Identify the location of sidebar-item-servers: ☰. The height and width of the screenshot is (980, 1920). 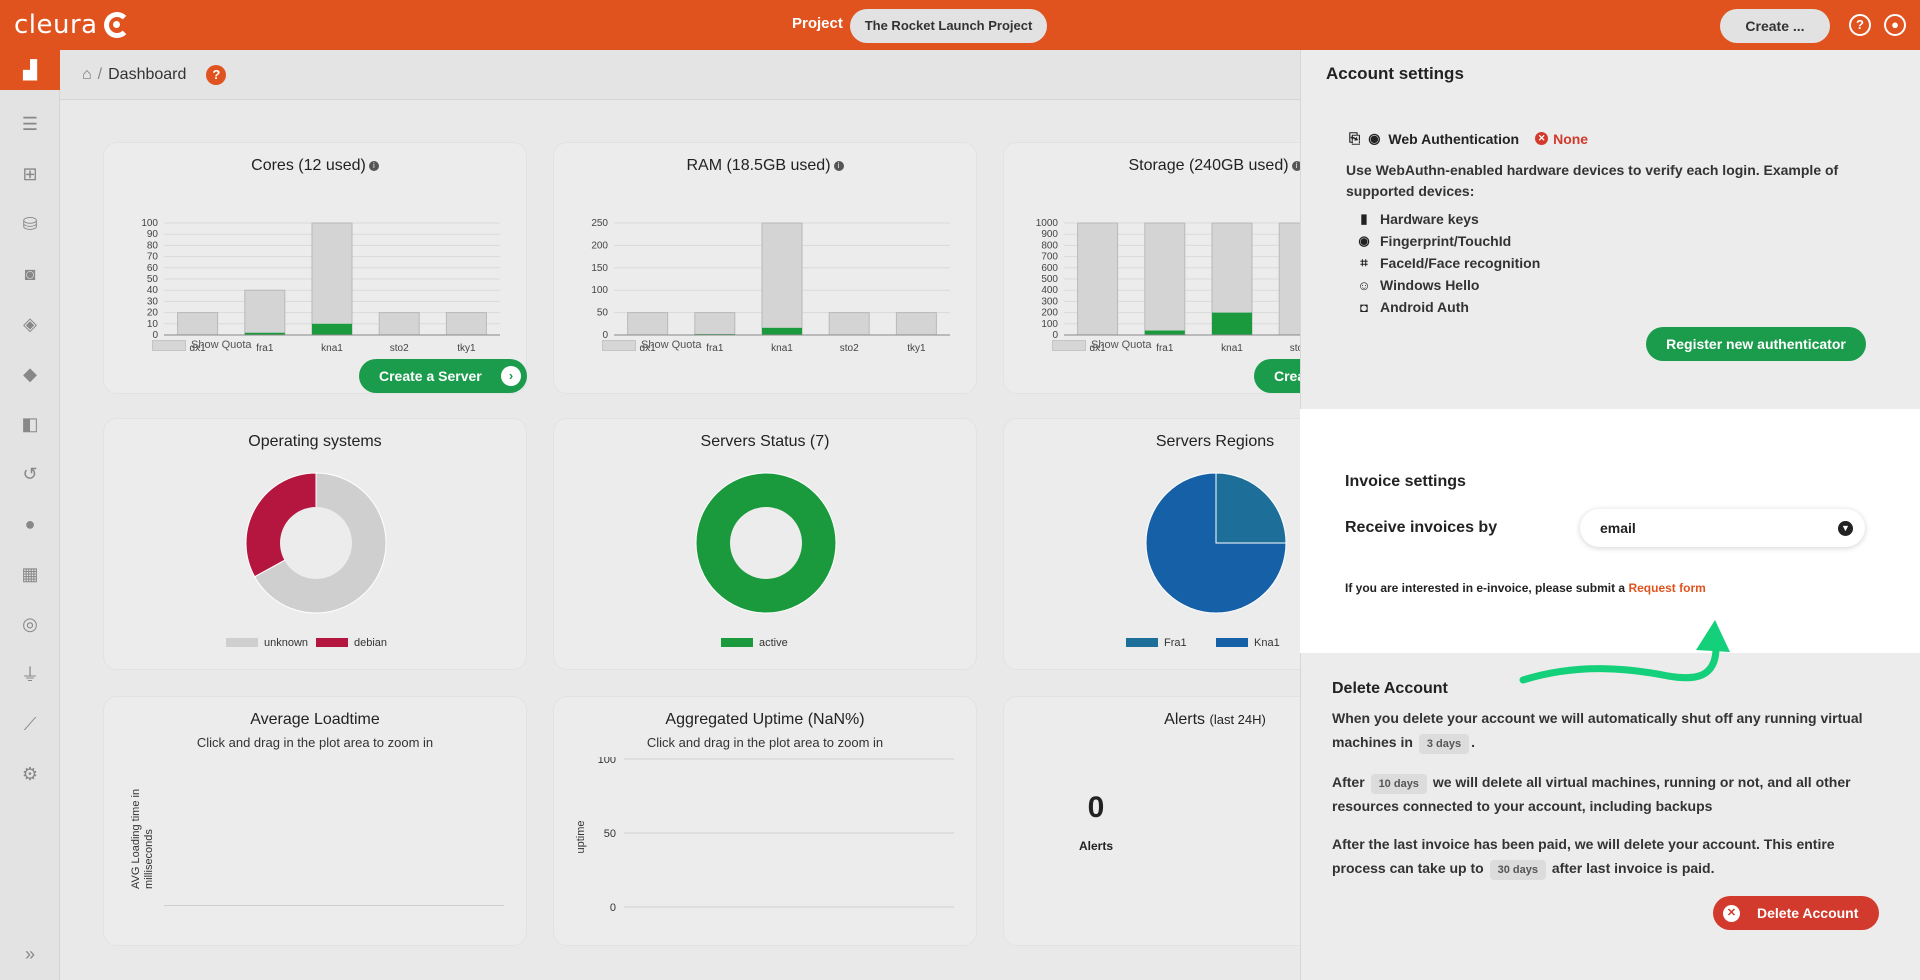
(30, 124).